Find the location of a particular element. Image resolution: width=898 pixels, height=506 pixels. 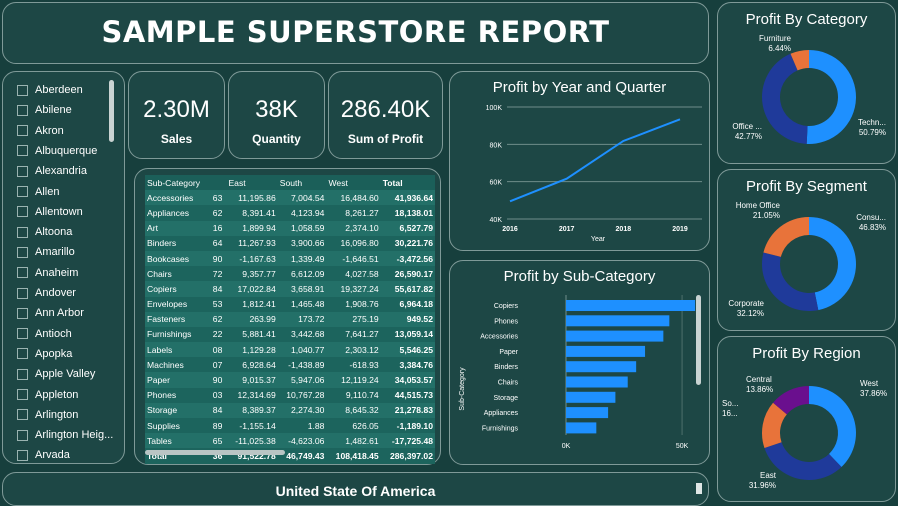

slicer-item: Allen is located at coordinates (38, 192).